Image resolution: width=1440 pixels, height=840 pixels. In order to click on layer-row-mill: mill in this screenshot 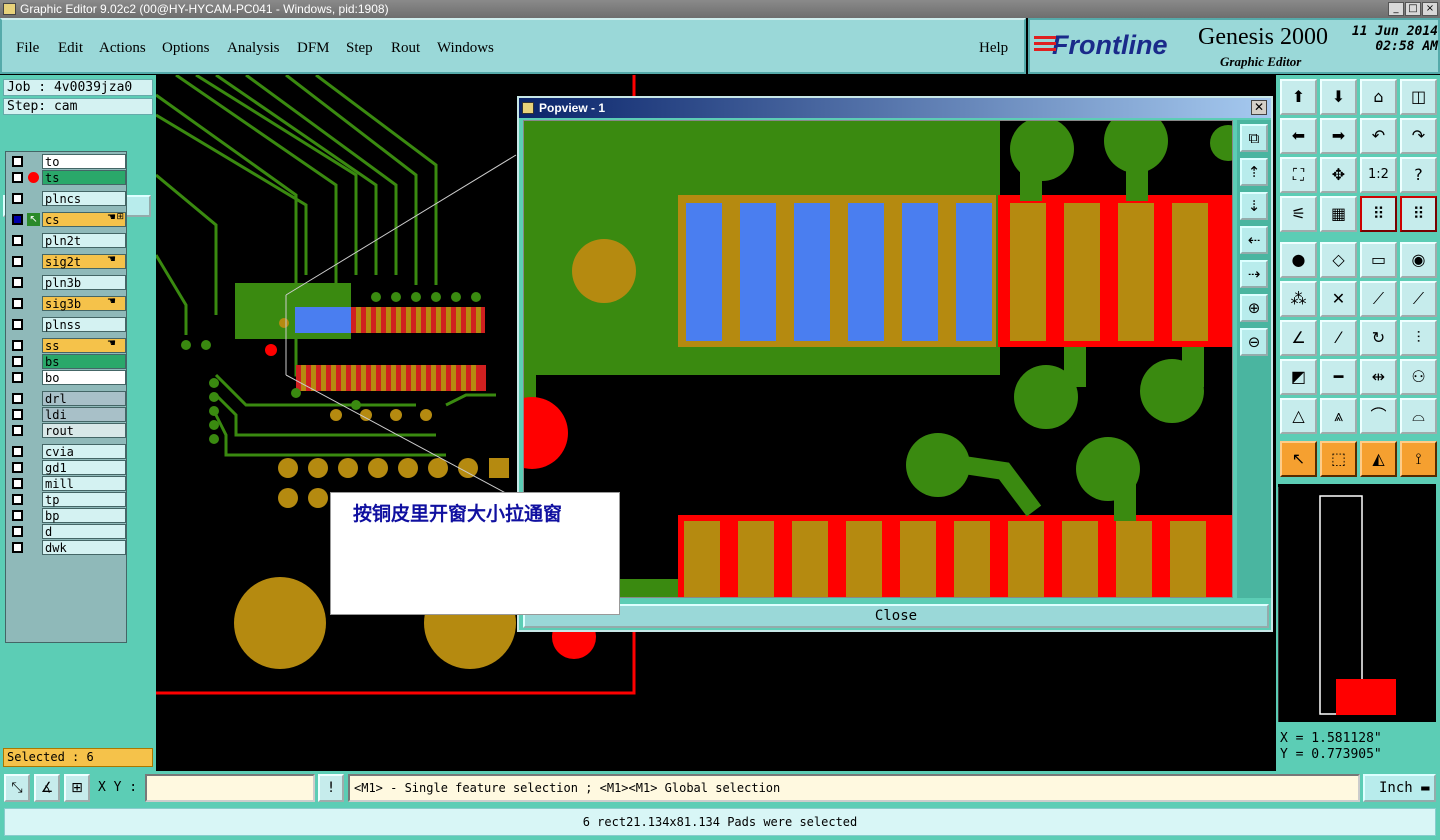, I will do `click(67, 483)`.